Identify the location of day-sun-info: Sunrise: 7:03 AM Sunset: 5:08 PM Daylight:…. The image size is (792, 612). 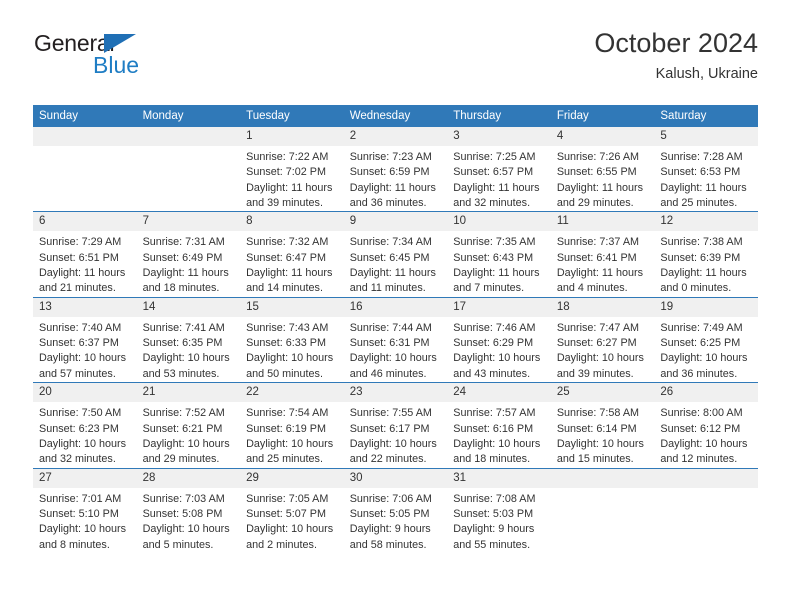
(189, 520).